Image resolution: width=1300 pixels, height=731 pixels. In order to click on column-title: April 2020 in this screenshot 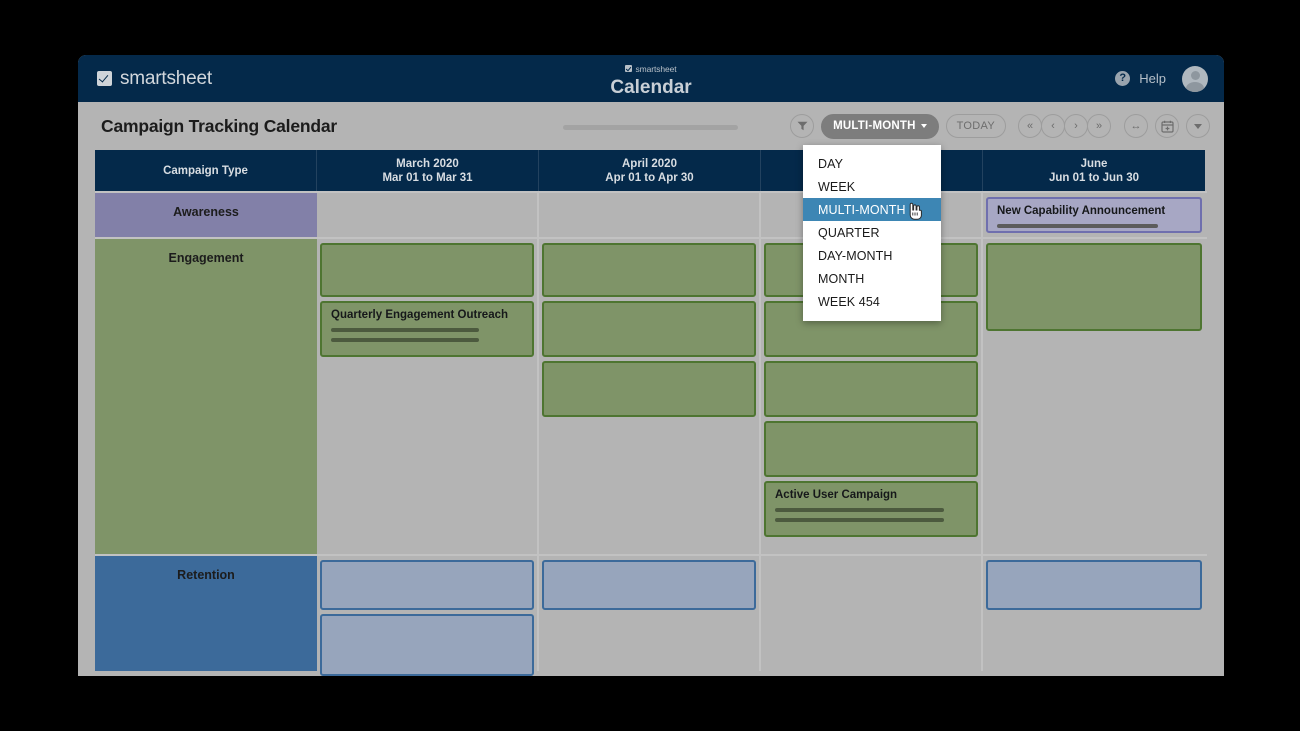, I will do `click(649, 163)`.